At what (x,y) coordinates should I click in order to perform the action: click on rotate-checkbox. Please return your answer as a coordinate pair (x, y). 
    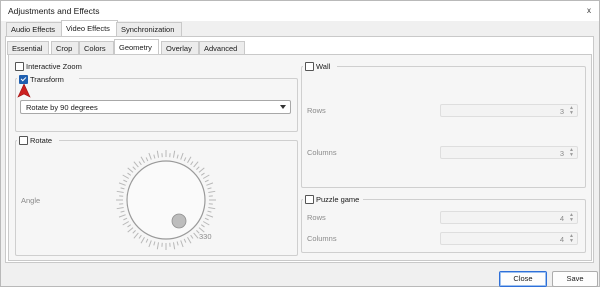
    Looking at the image, I should click on (23, 140).